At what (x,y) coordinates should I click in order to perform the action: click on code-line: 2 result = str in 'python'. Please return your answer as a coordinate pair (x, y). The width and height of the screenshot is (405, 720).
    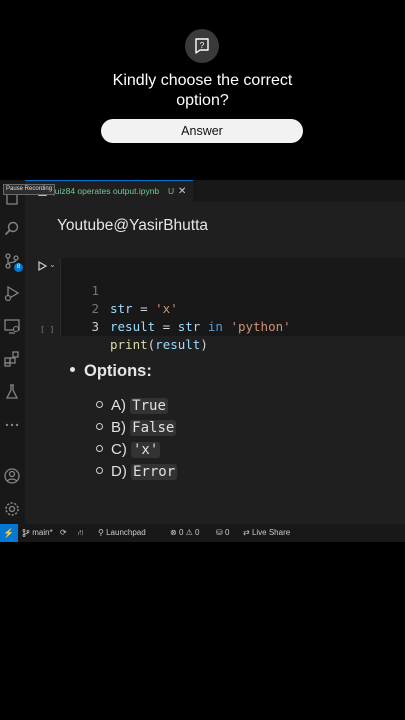
    Looking at the image, I should click on (175, 308).